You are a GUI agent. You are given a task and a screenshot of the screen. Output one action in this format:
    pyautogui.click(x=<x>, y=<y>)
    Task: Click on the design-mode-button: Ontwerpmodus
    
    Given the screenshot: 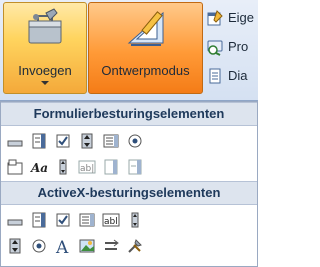 What is the action you would take?
    pyautogui.click(x=145, y=48)
    